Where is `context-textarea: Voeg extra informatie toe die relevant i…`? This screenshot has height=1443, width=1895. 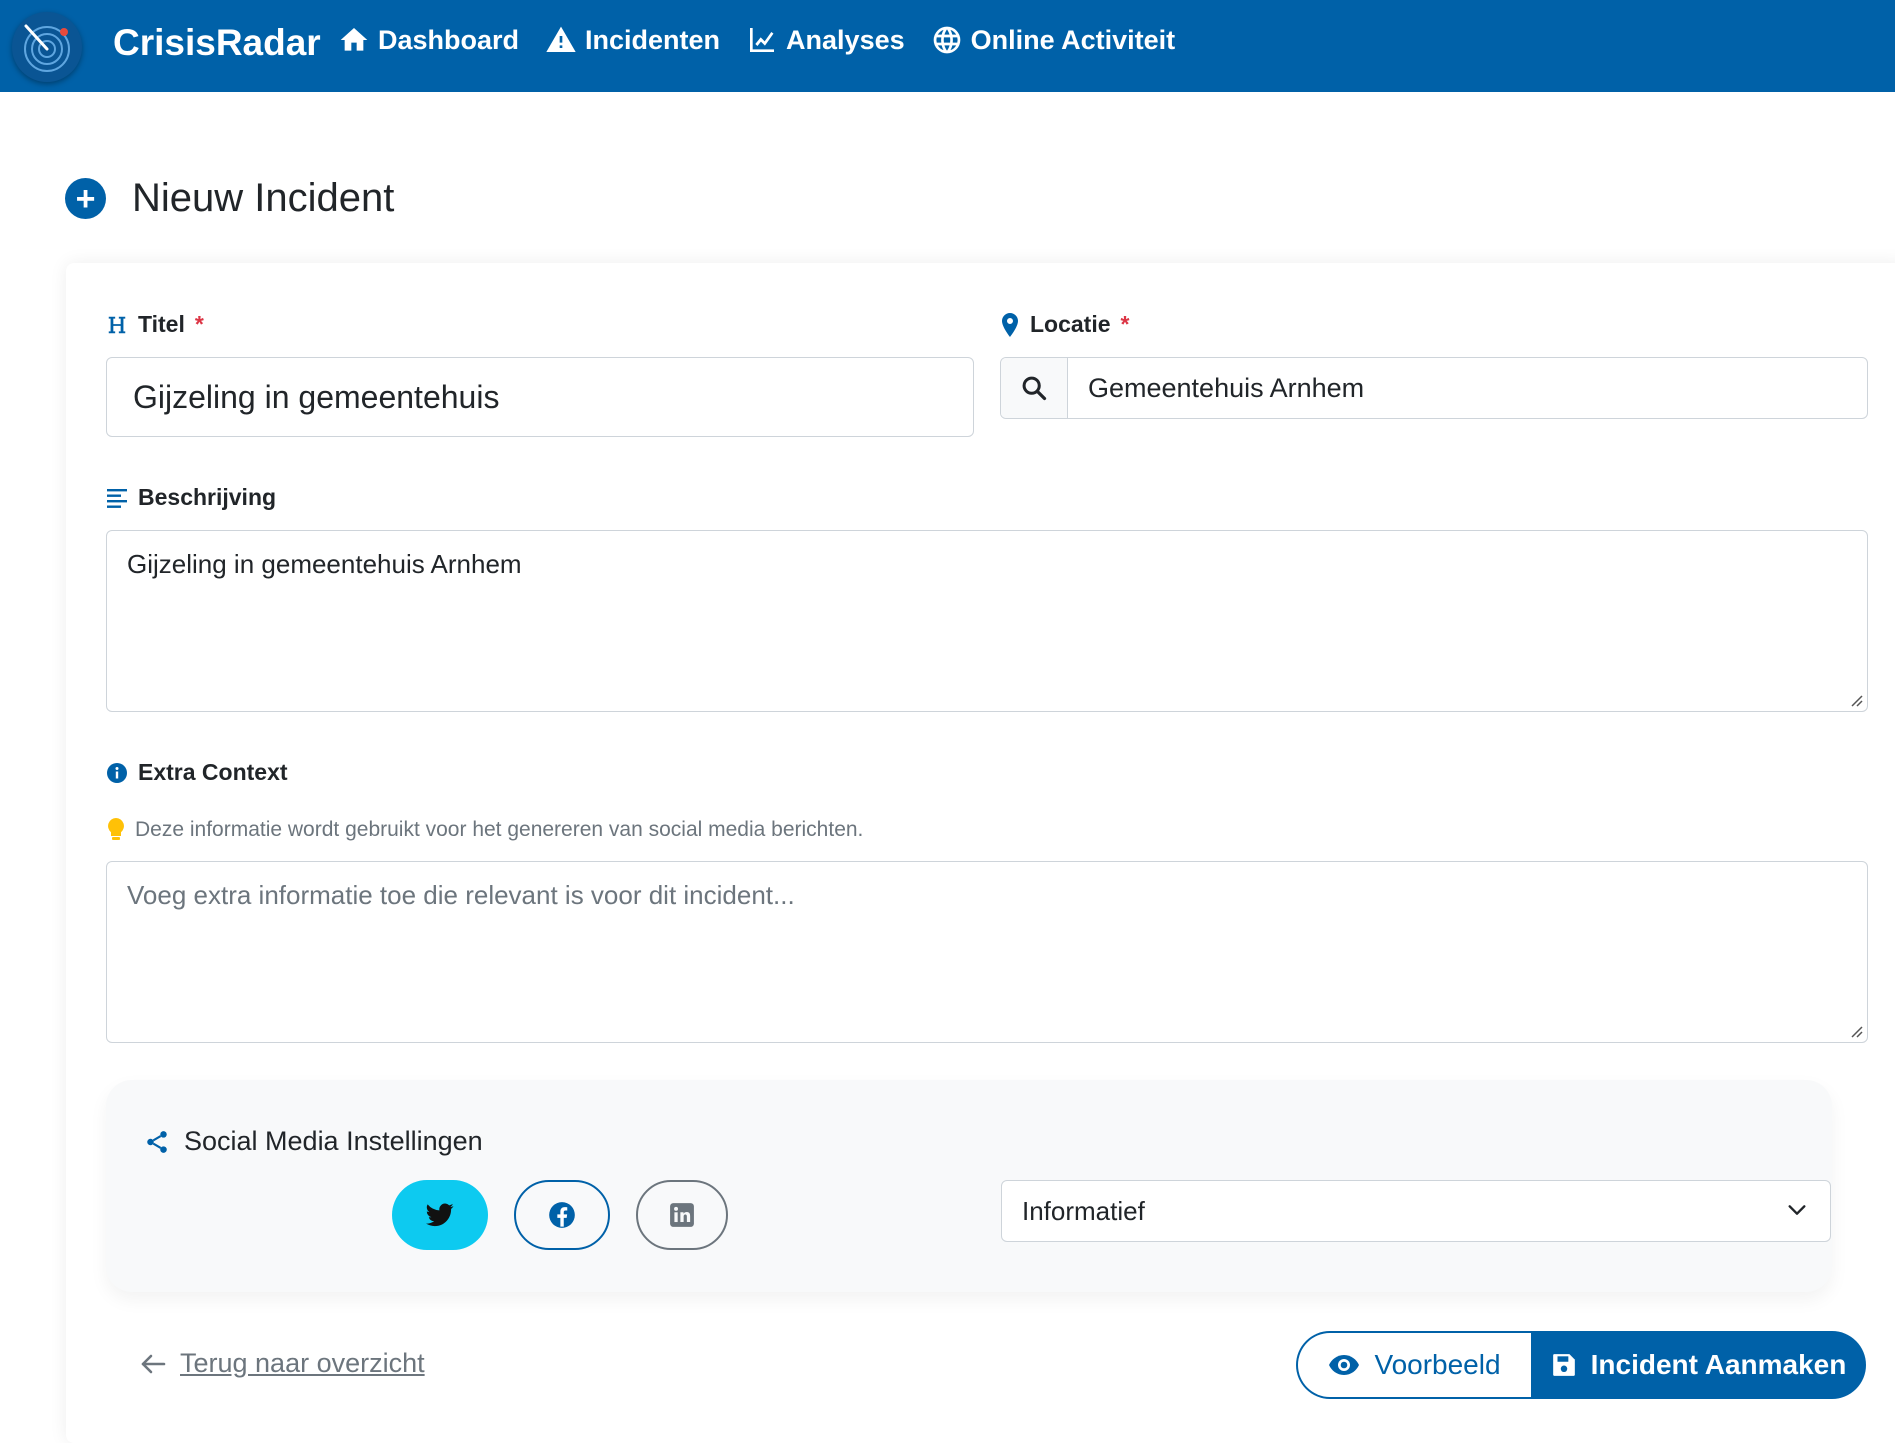 context-textarea: Voeg extra informatie toe die relevant i… is located at coordinates (987, 952).